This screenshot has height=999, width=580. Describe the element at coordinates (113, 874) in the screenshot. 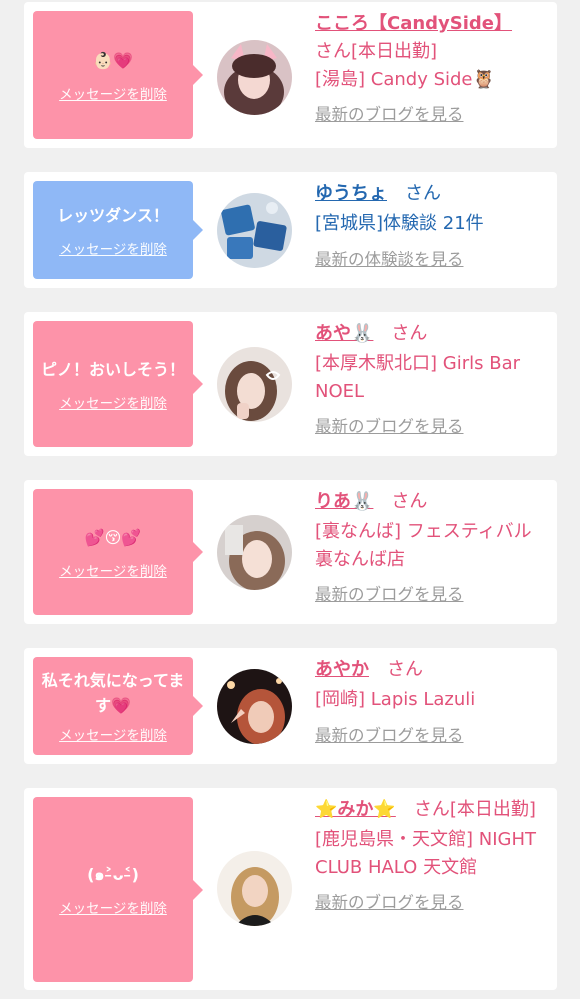

I see `bubble-message-text: (๑˃̵ᴗ˂̵)` at that location.